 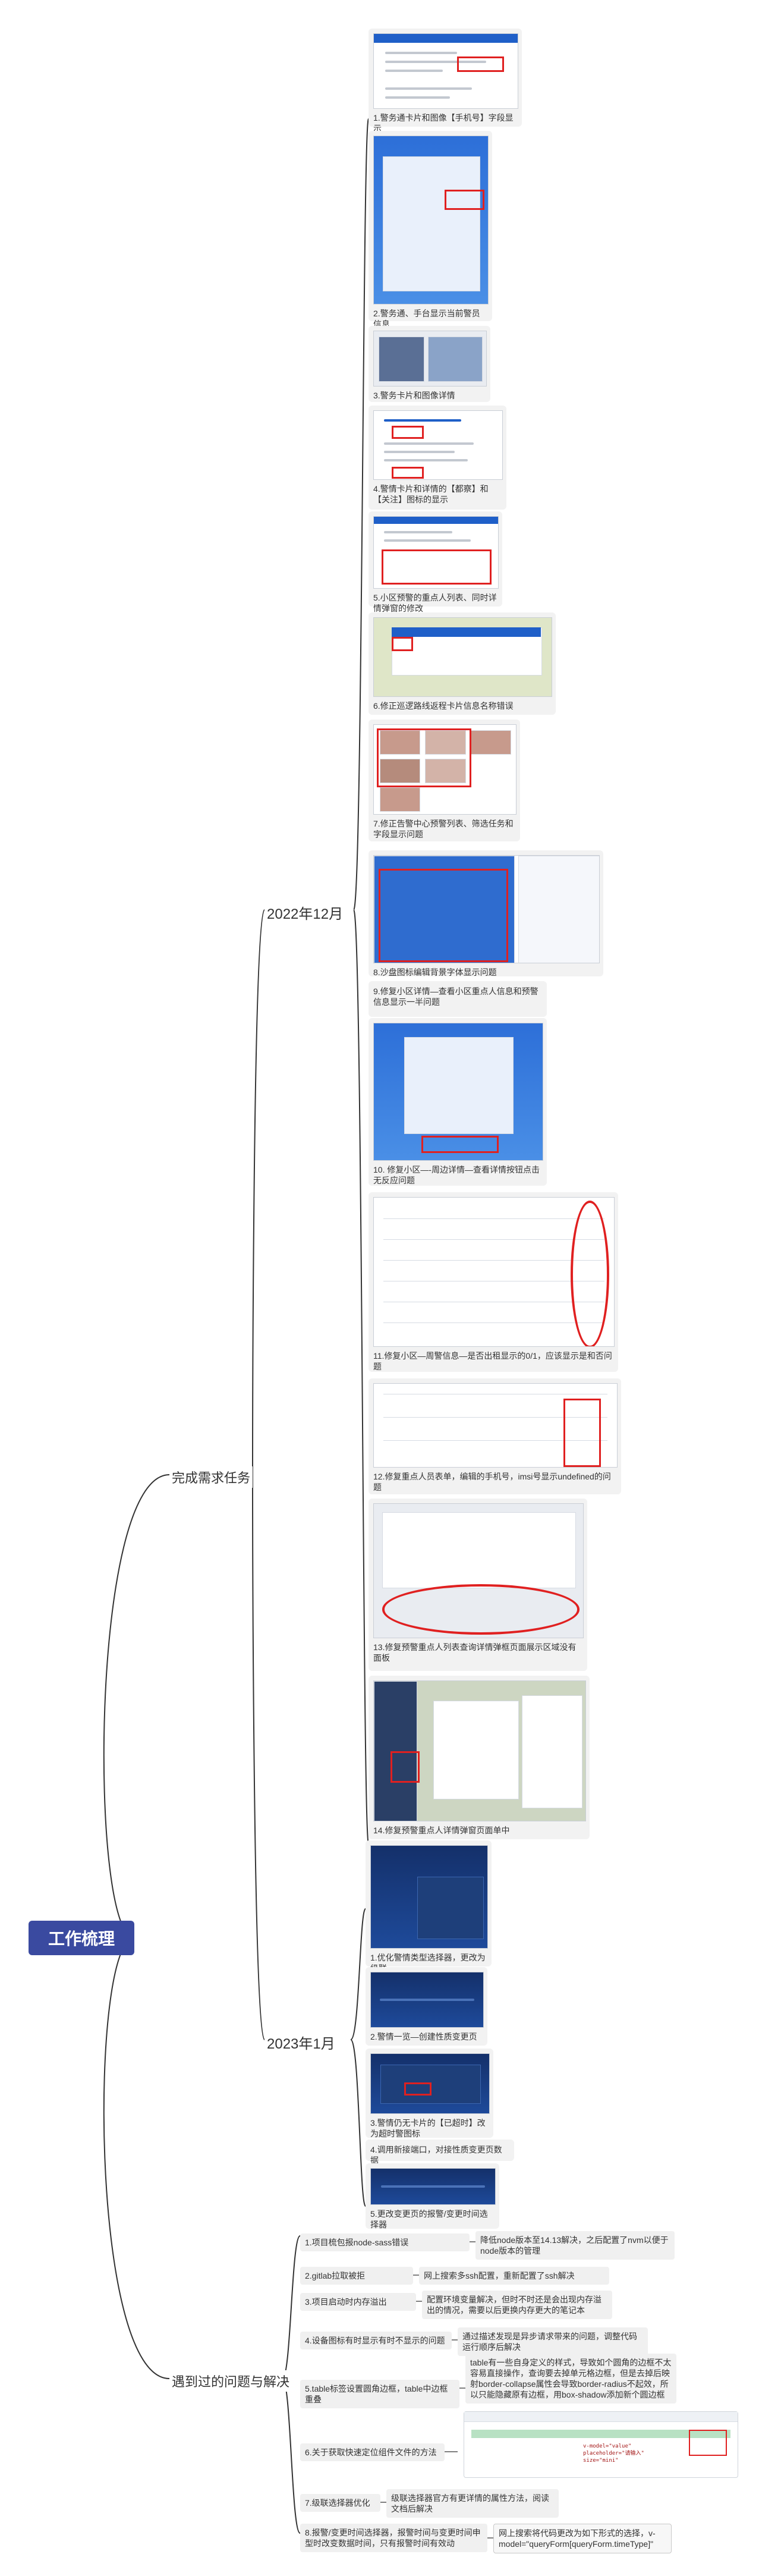 What do you see at coordinates (305, 912) in the screenshot?
I see `month-december: 2022年12月` at bounding box center [305, 912].